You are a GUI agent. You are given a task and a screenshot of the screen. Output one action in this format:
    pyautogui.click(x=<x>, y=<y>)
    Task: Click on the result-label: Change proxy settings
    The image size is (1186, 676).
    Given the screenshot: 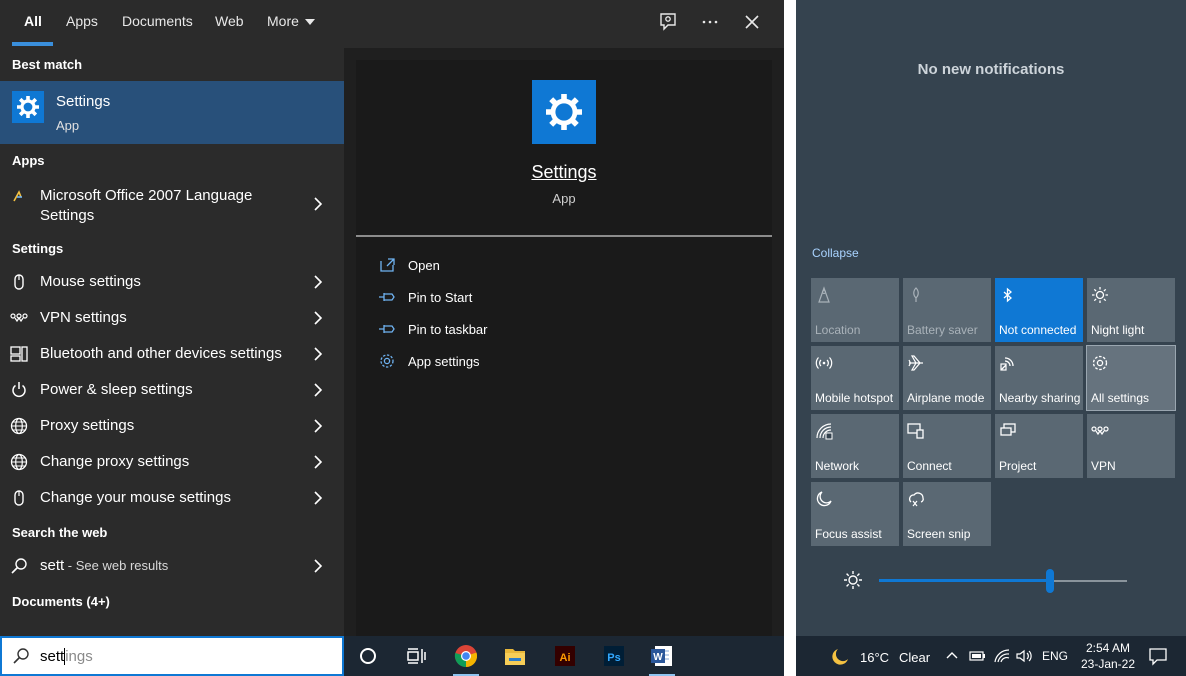 What is the action you would take?
    pyautogui.click(x=115, y=461)
    